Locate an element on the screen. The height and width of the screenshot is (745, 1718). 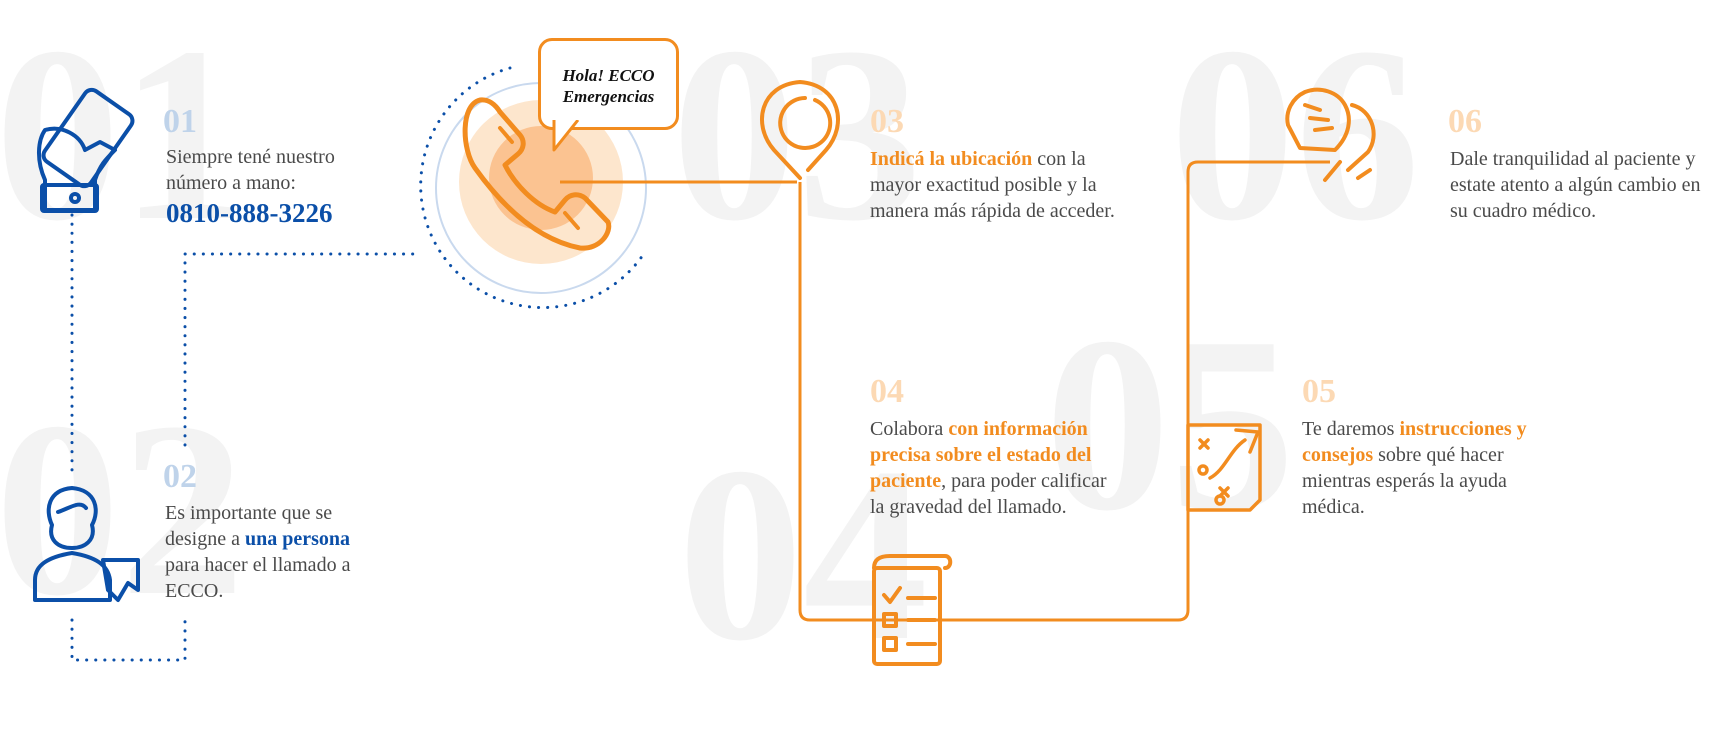
dotted-line-02-bottom is located at coordinates (128, 640).